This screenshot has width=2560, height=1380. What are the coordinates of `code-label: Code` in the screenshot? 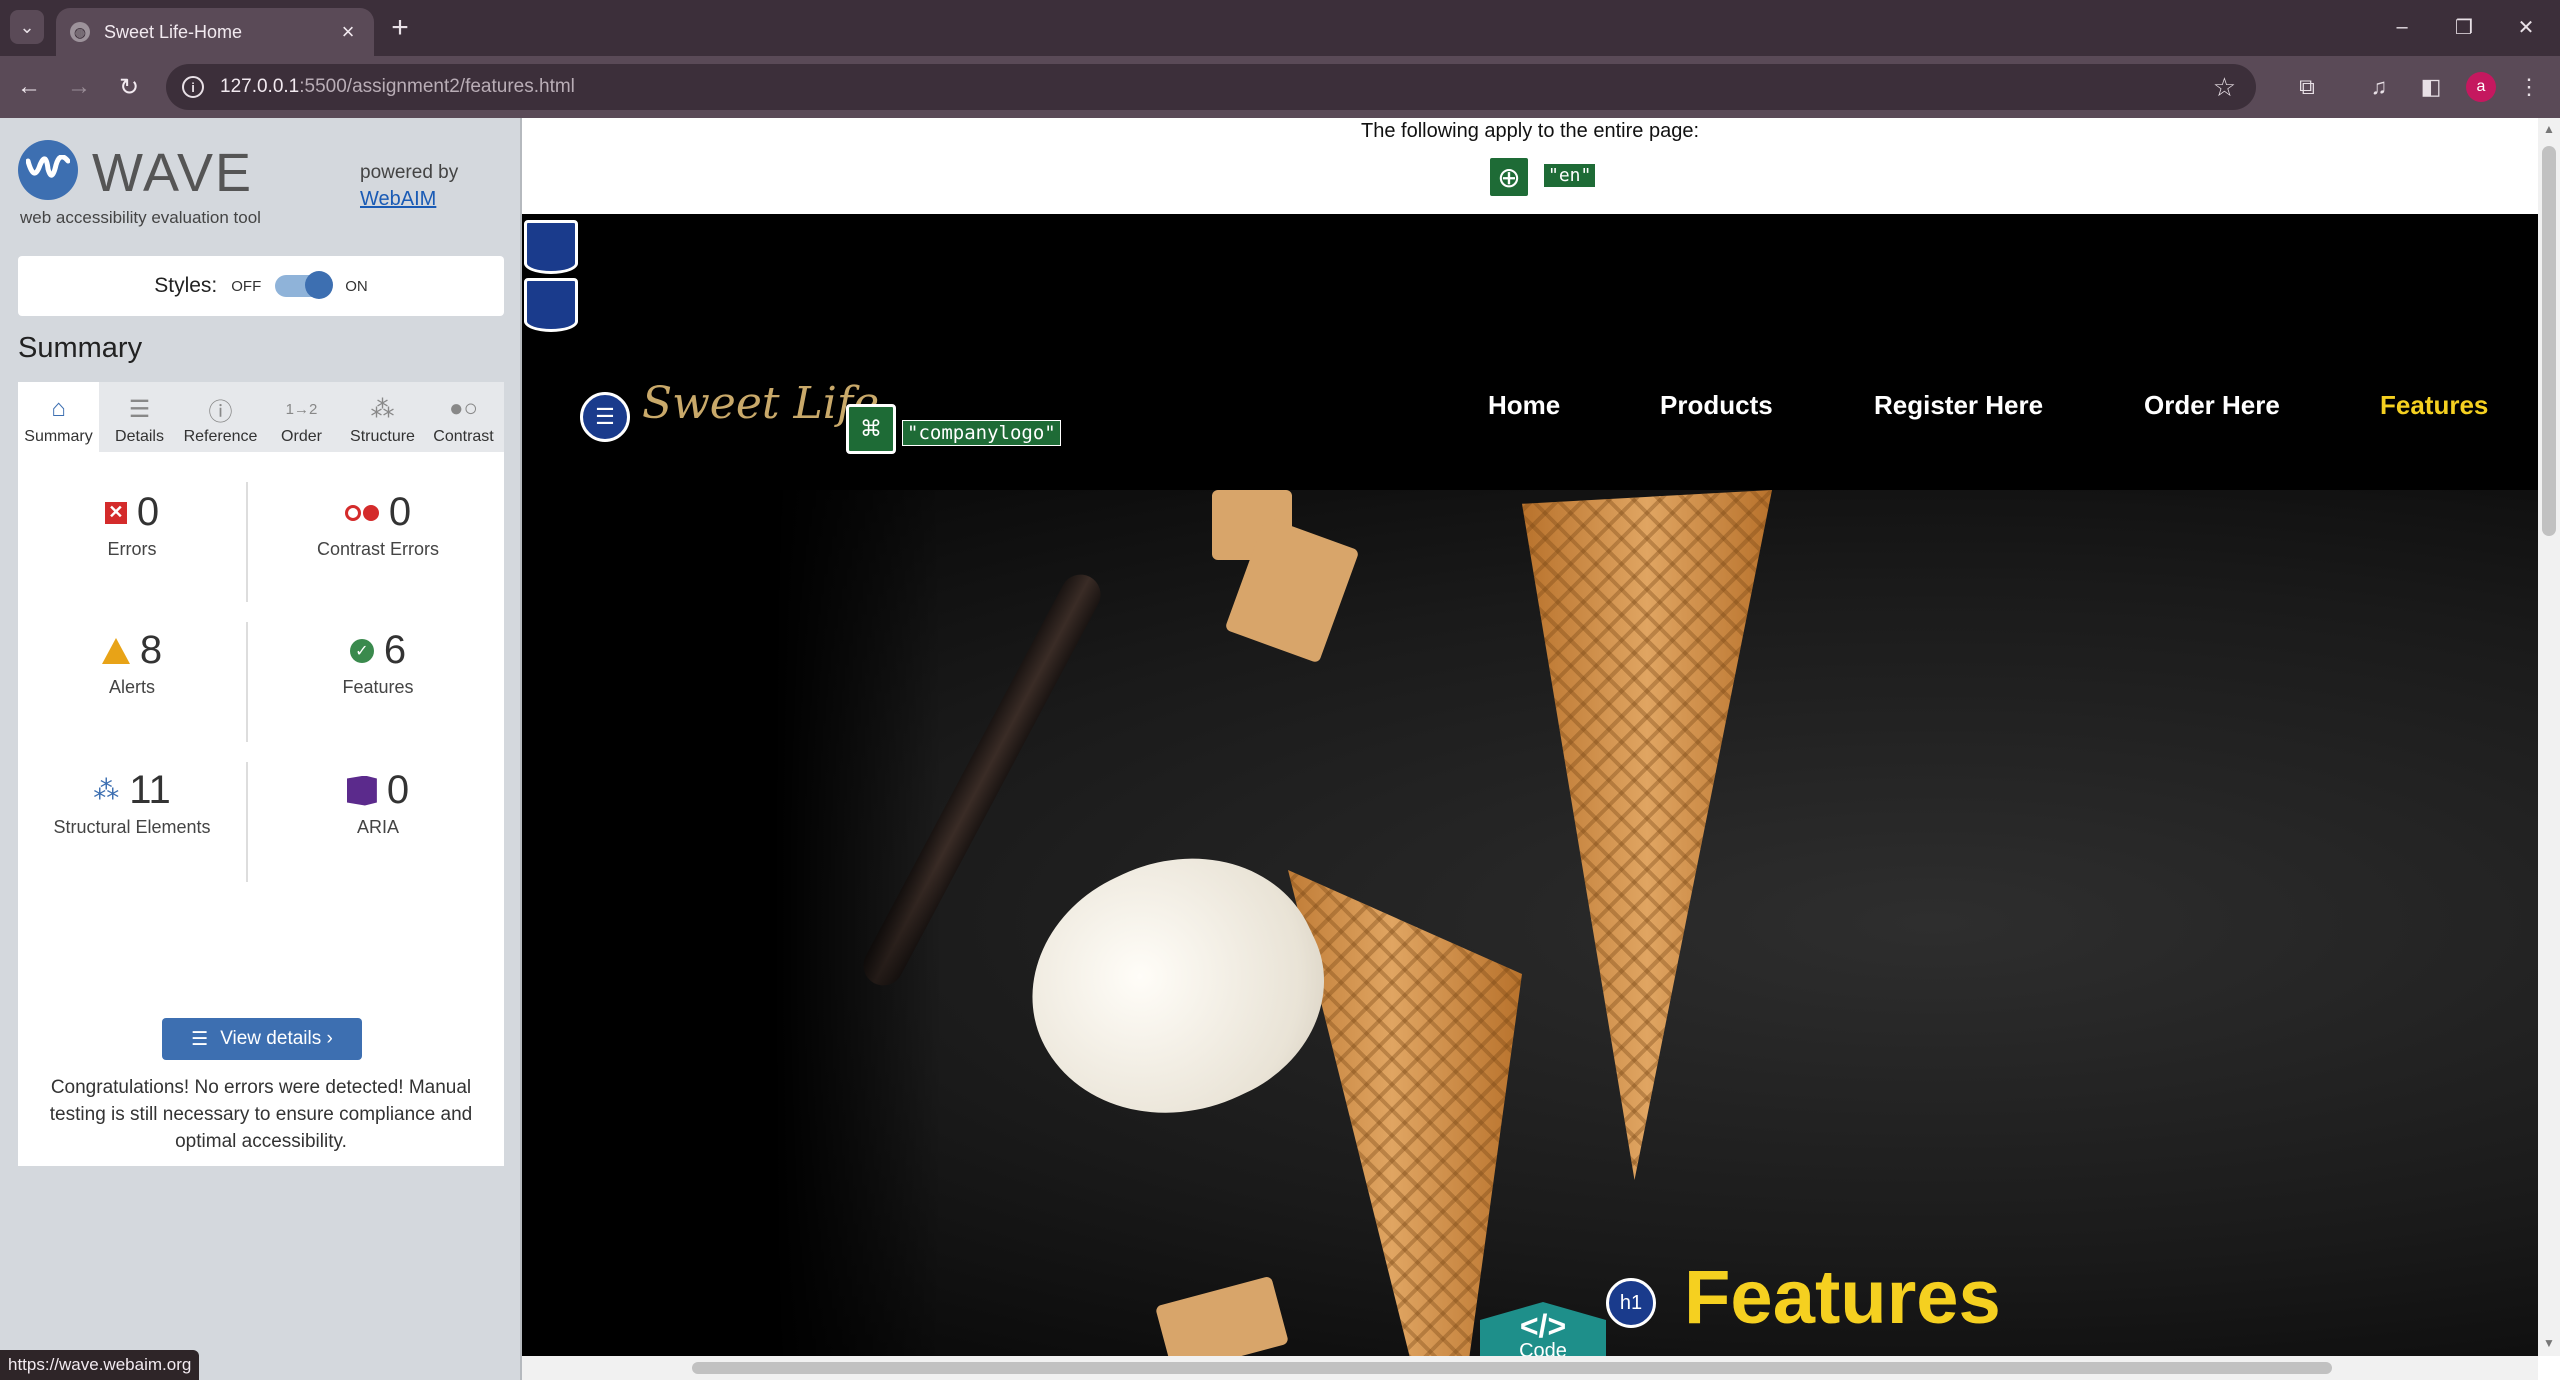 It's located at (1543, 1348).